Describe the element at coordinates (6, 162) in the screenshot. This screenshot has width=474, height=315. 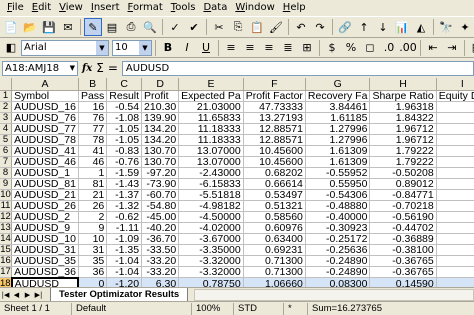
I see `row-header: 7` at that location.